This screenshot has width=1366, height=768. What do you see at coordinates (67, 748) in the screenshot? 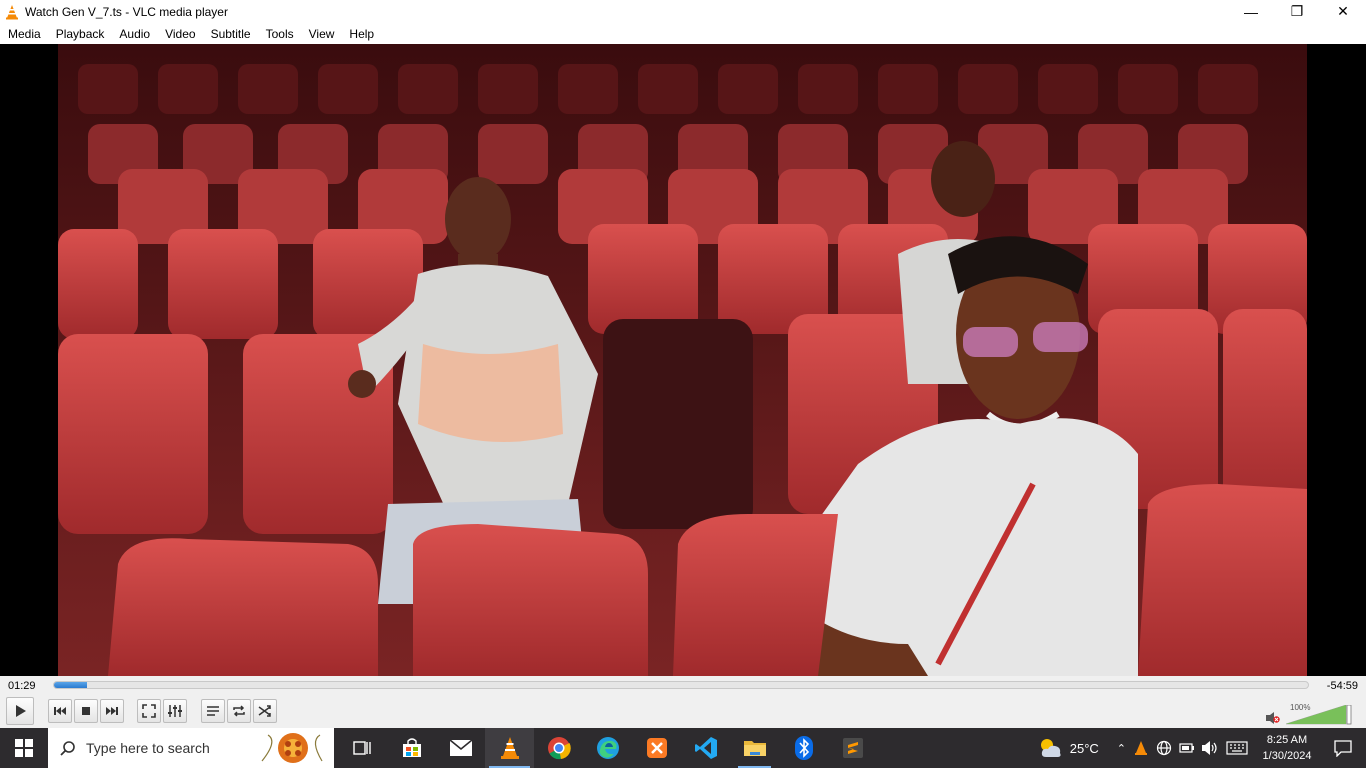
I see `search-icon` at bounding box center [67, 748].